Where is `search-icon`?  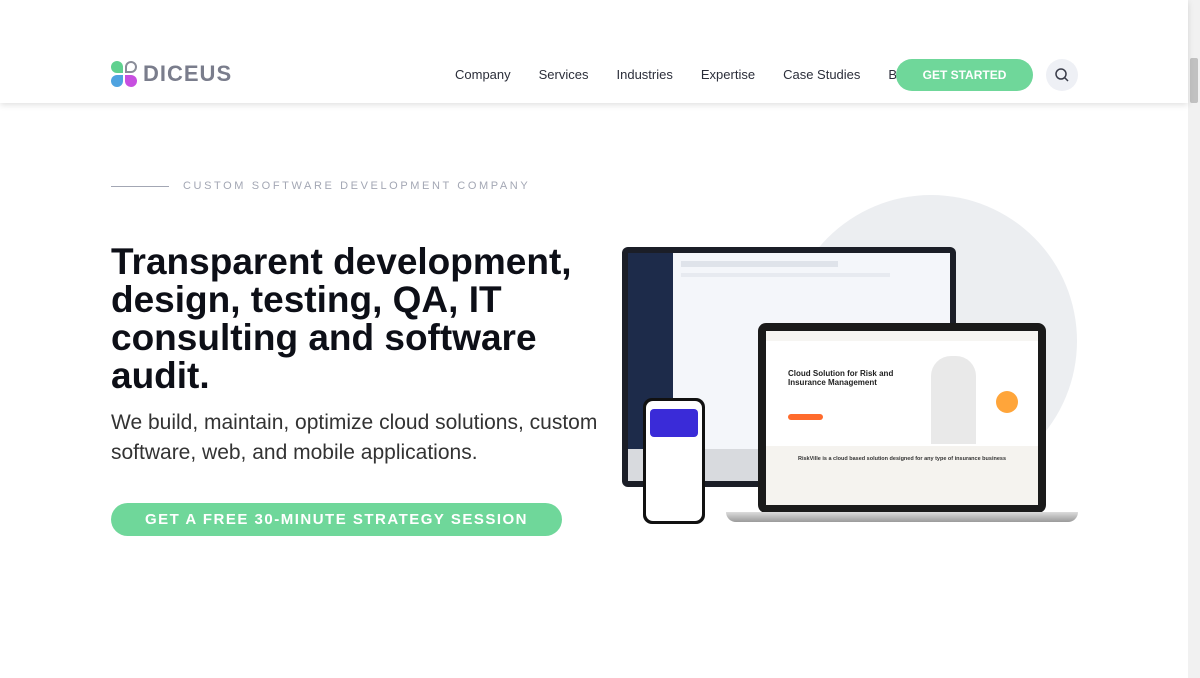
search-icon is located at coordinates (1062, 75).